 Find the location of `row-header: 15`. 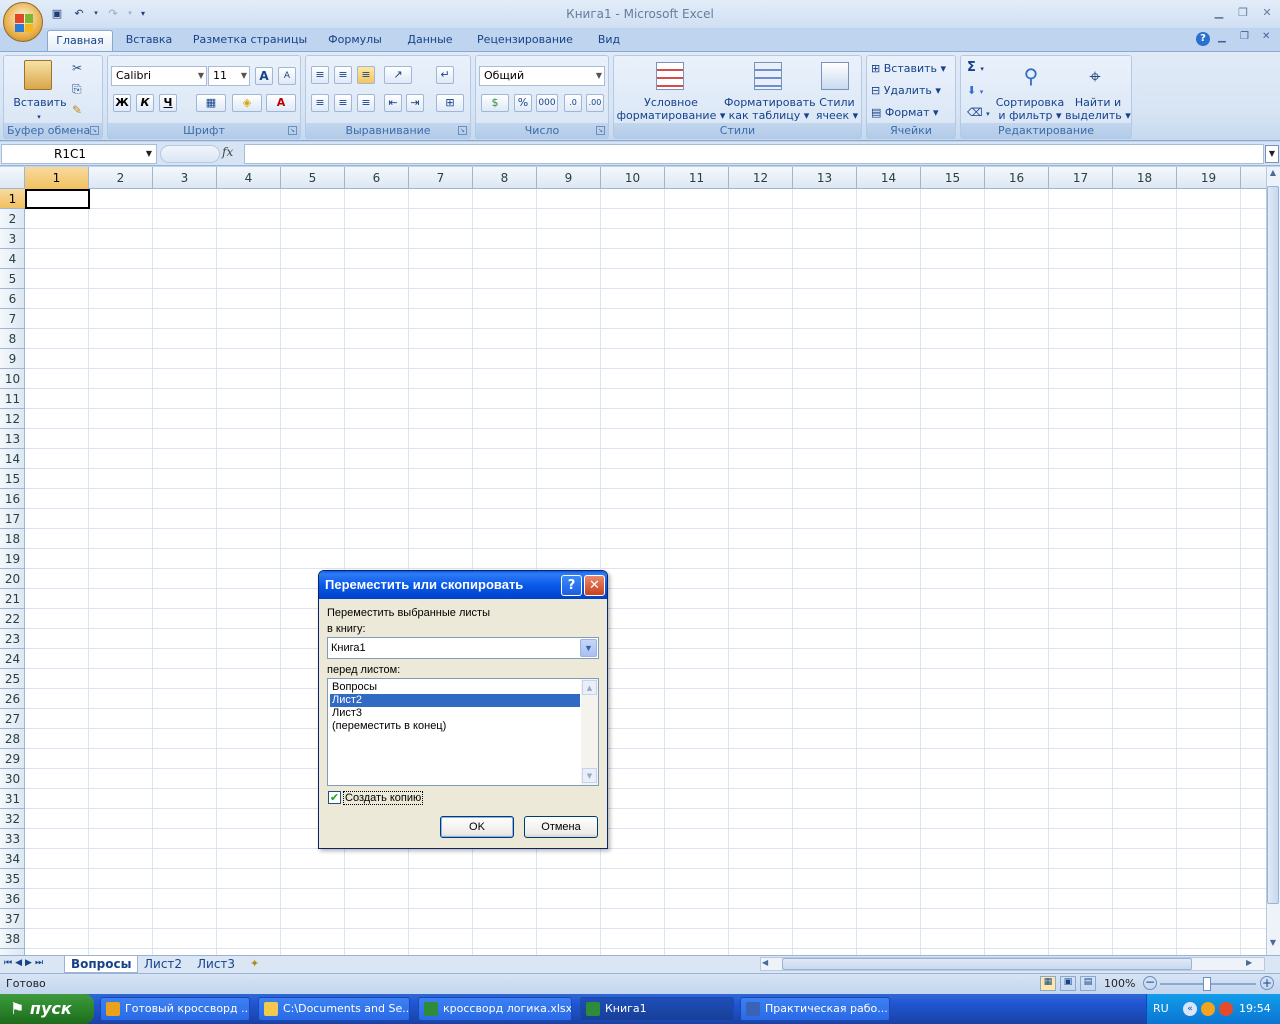

row-header: 15 is located at coordinates (12, 479).